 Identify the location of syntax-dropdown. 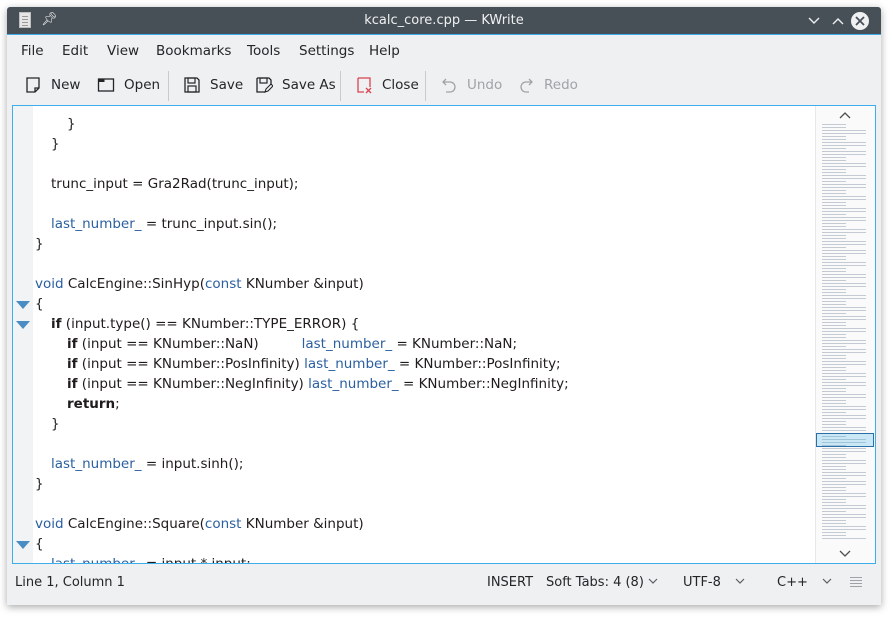
(827, 581).